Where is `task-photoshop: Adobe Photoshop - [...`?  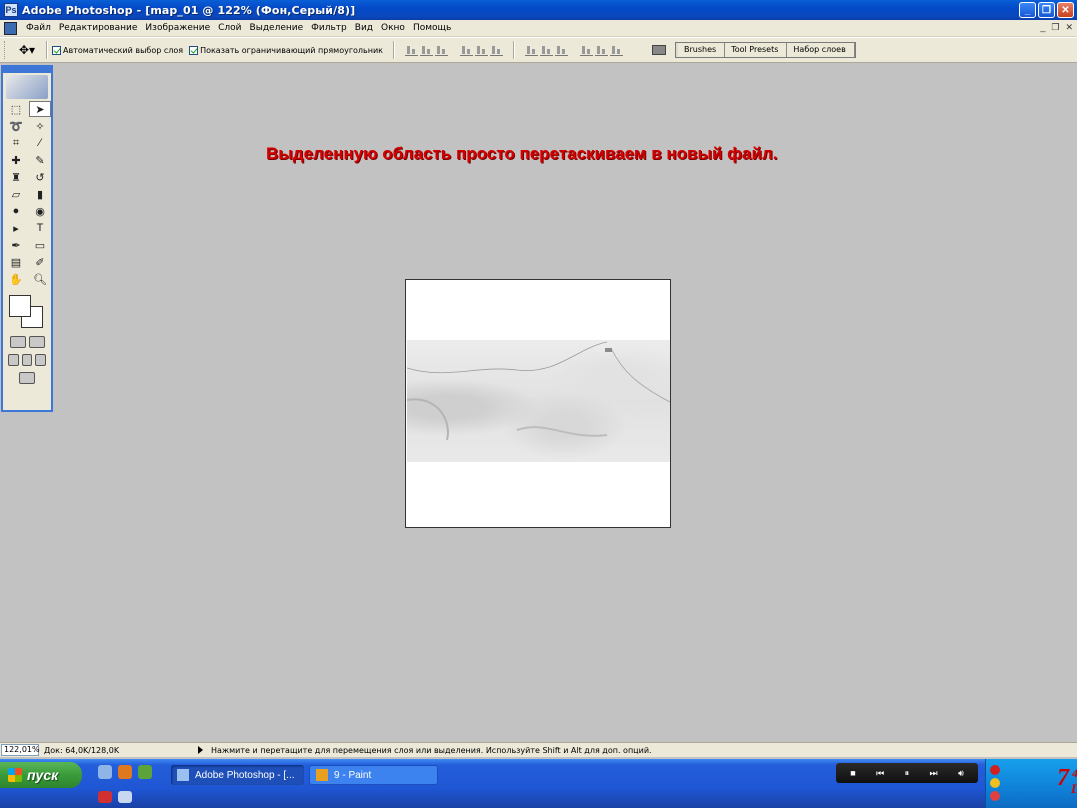
task-photoshop: Adobe Photoshop - [... is located at coordinates (237, 775).